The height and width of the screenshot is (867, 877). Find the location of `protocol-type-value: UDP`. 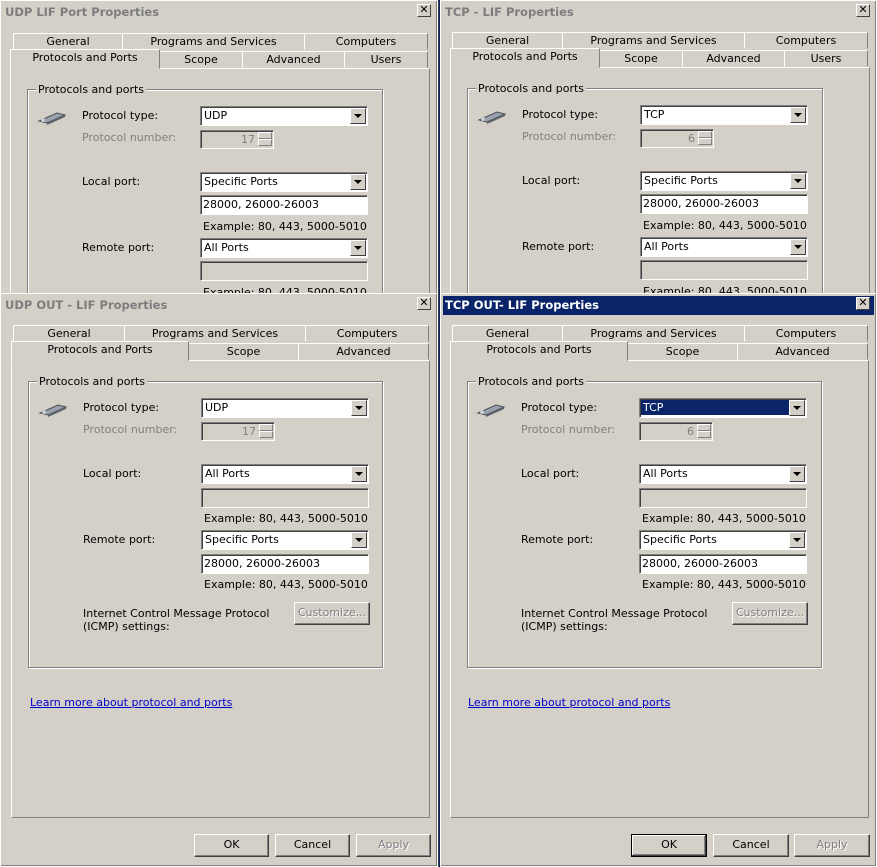

protocol-type-value: UDP is located at coordinates (216, 115).